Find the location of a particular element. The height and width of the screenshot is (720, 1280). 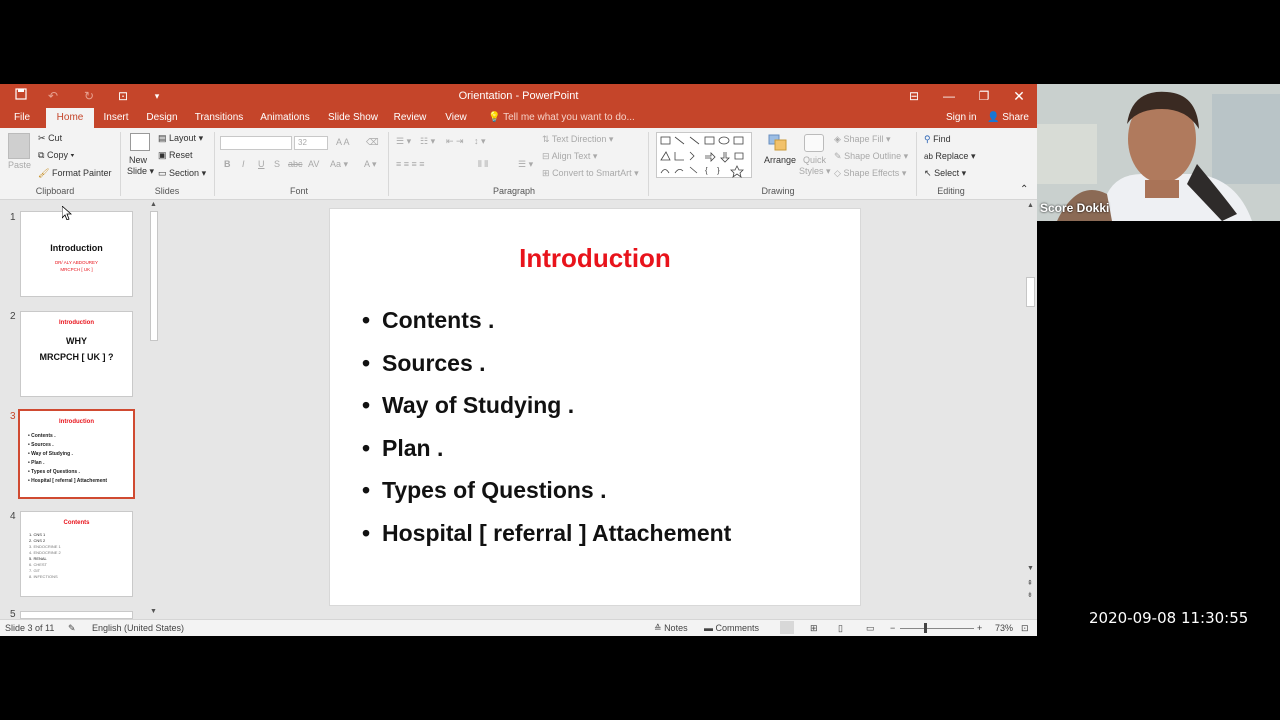

minimize-button: — is located at coordinates (949, 96).